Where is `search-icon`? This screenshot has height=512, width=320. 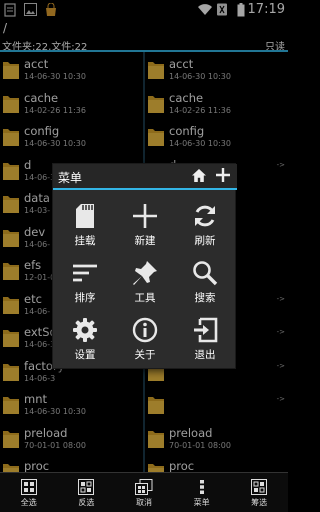
search-icon is located at coordinates (205, 273).